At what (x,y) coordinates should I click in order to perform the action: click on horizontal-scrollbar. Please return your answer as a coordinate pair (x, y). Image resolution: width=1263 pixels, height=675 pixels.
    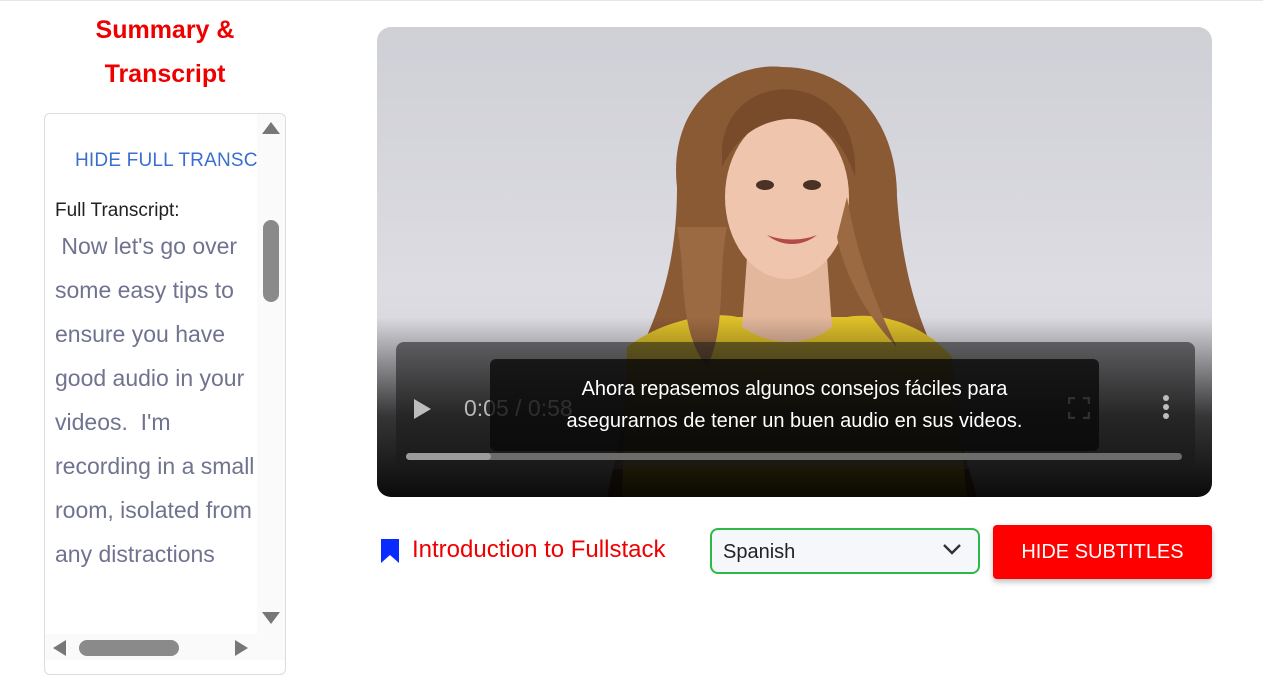
    Looking at the image, I should click on (165, 647).